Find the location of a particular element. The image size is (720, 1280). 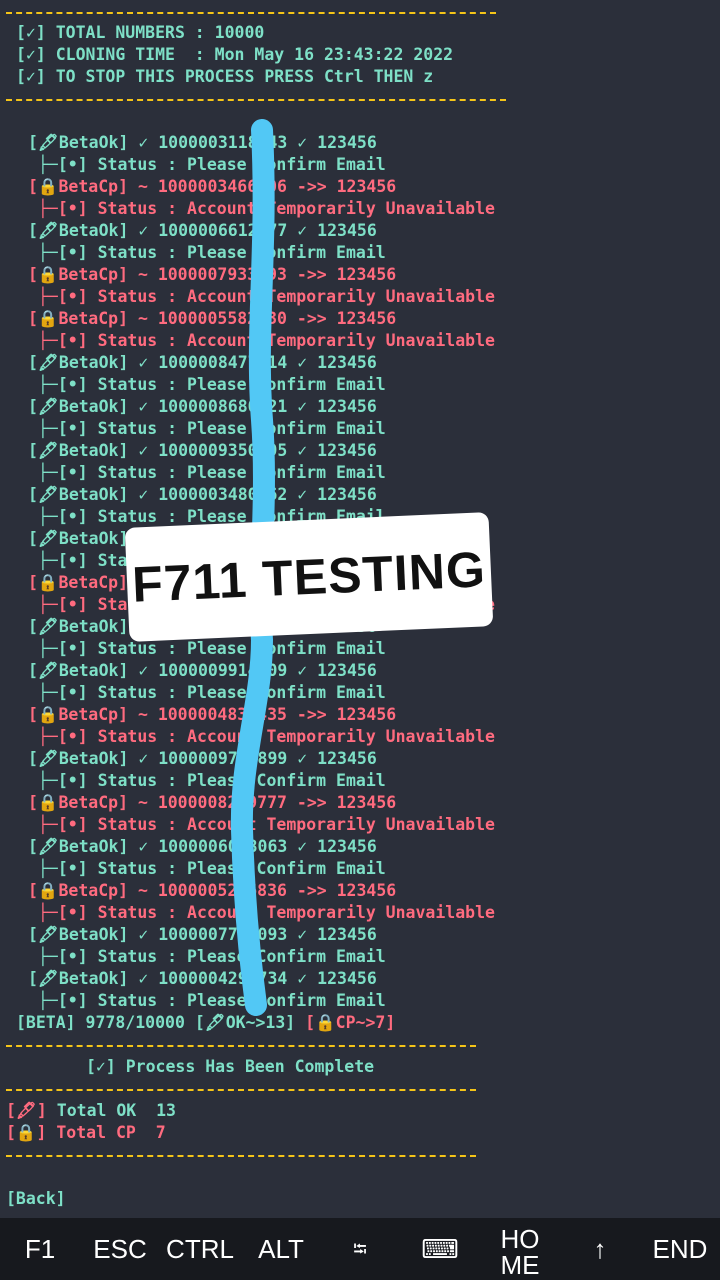

tab-icon: ⭾ is located at coordinates (360, 1249).